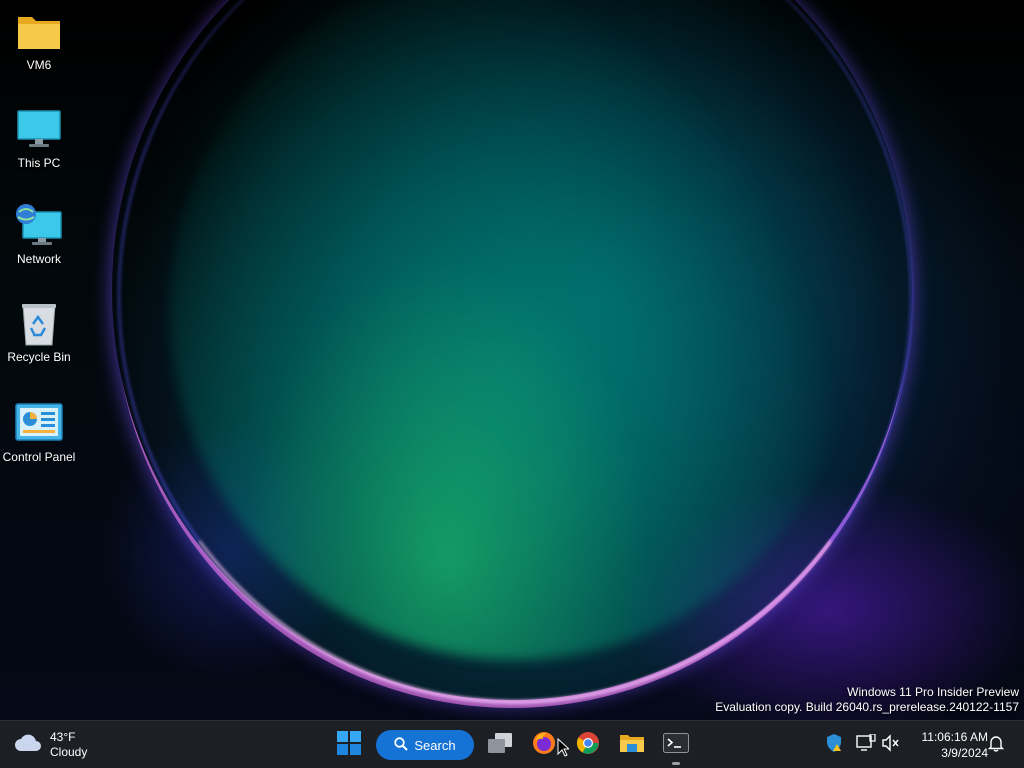 The image size is (1024, 768). What do you see at coordinates (39, 130) in the screenshot?
I see `monitor-icon` at bounding box center [39, 130].